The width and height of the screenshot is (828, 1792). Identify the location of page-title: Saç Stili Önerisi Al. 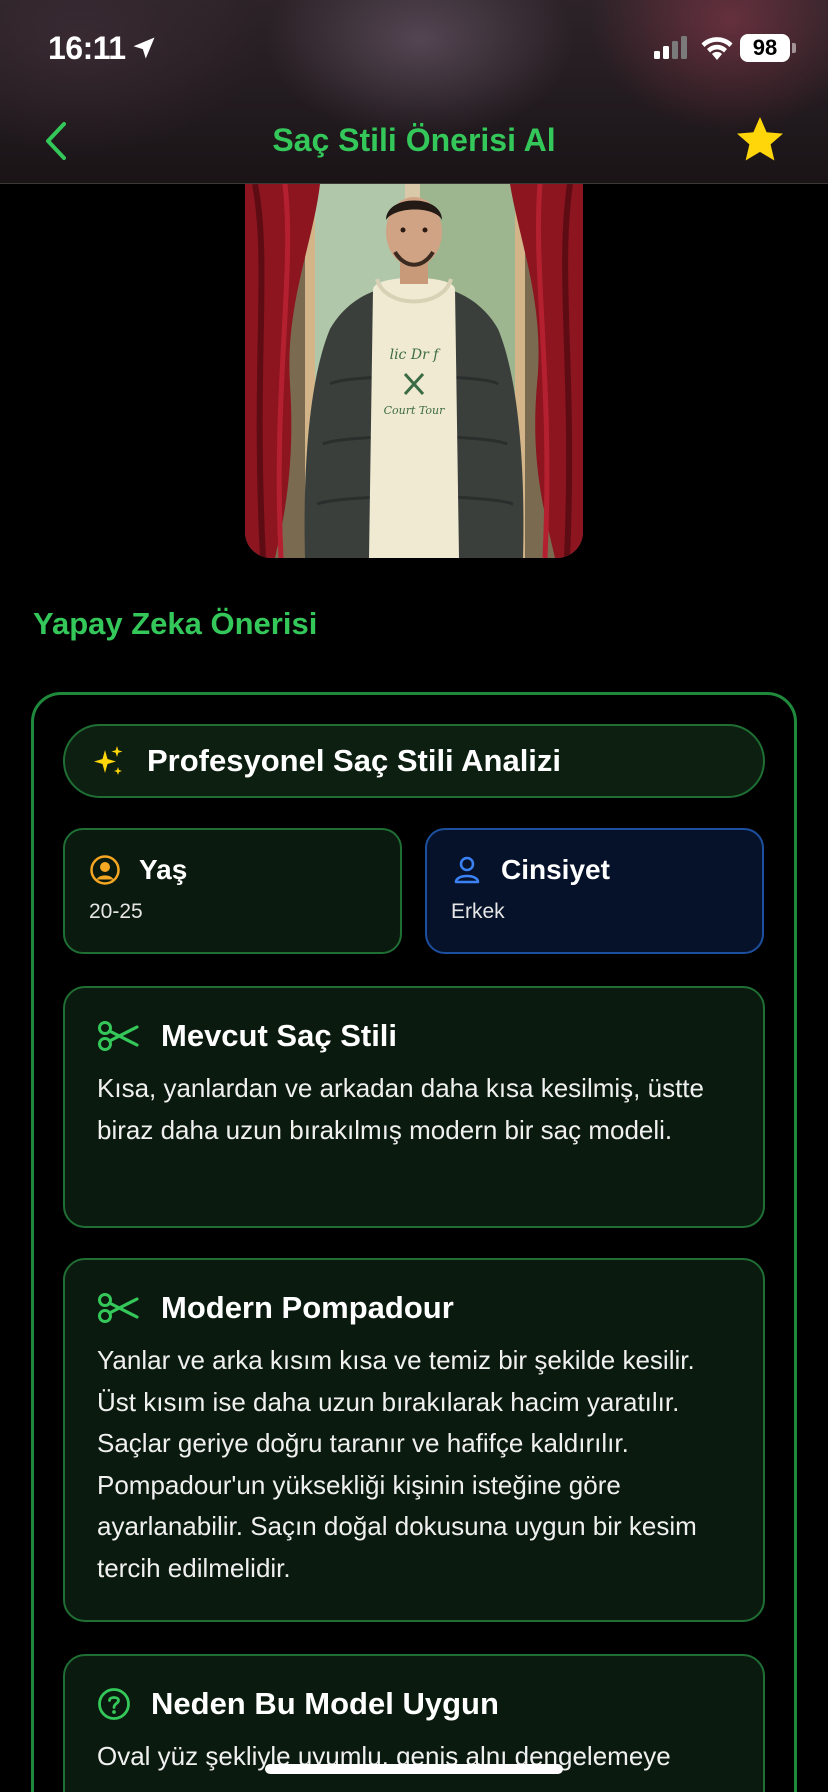
(414, 140).